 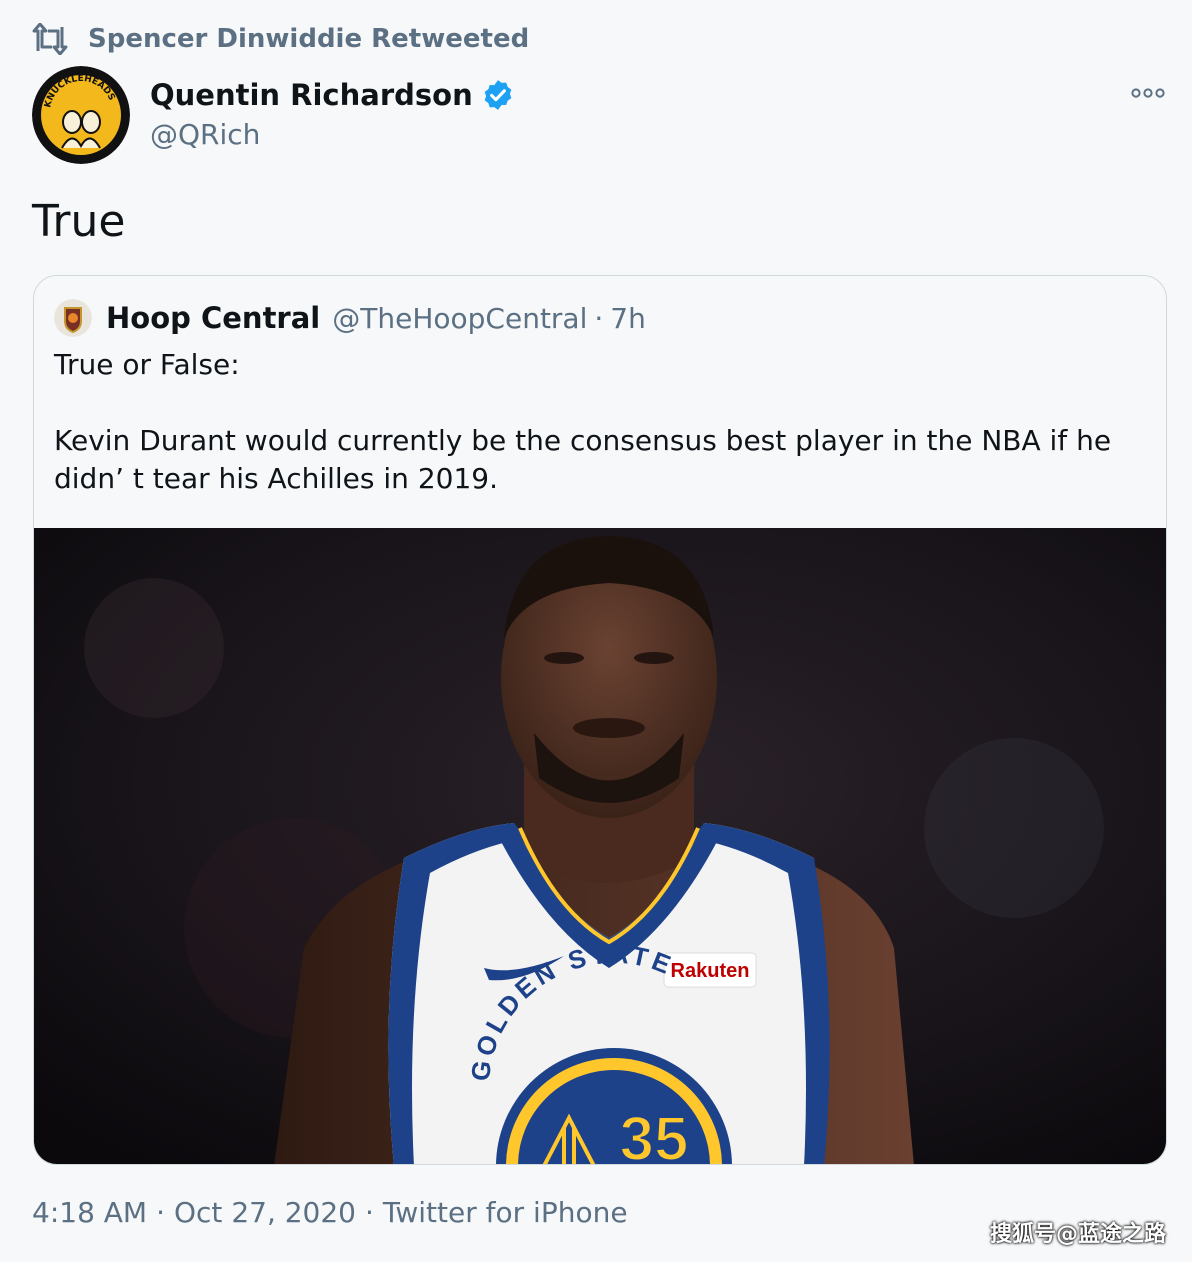 What do you see at coordinates (654, 1135) in the screenshot?
I see `jersey-number: 35` at bounding box center [654, 1135].